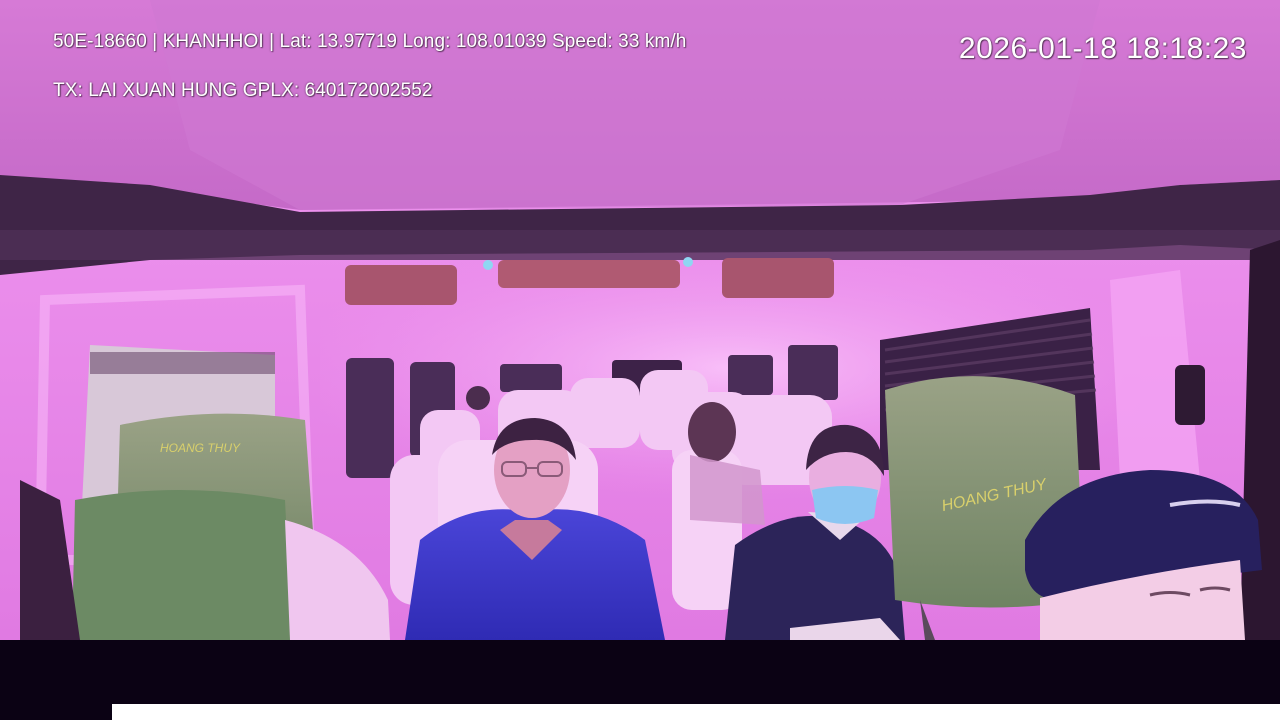 This screenshot has width=1280, height=720. Describe the element at coordinates (712, 432) in the screenshot. I see `passenger-right-back` at that location.